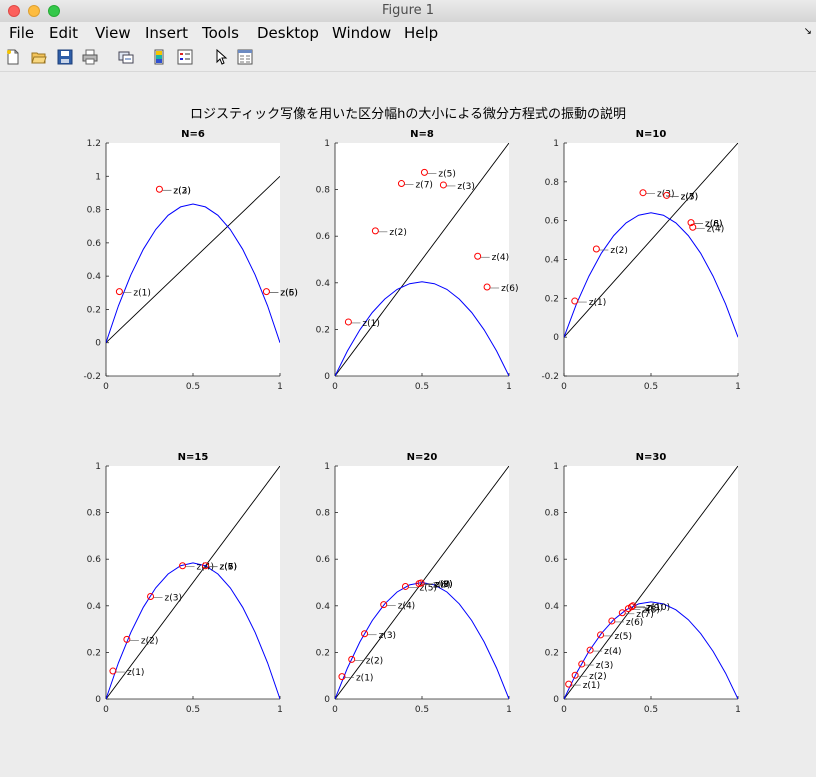 This screenshot has height=777, width=816. Describe the element at coordinates (658, 608) in the screenshot. I see `point-label: z(10)` at that location.